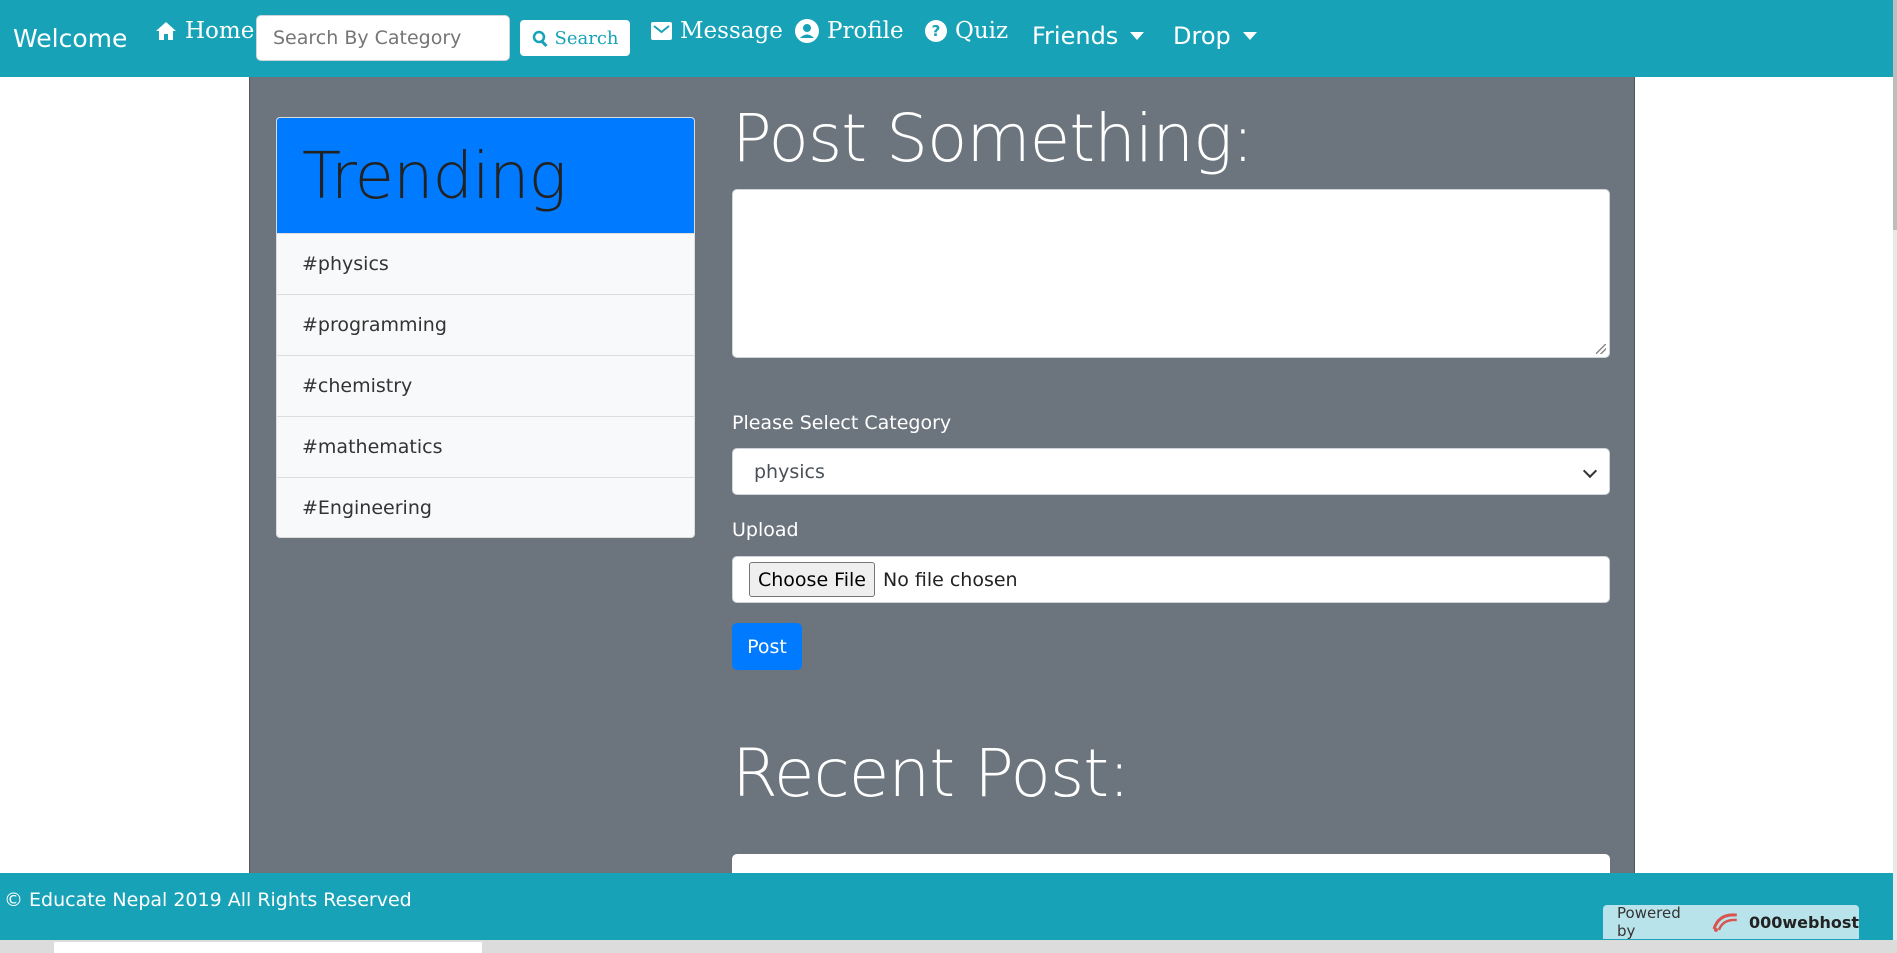 The width and height of the screenshot is (1897, 953). I want to click on post-textarea, so click(1171, 273).